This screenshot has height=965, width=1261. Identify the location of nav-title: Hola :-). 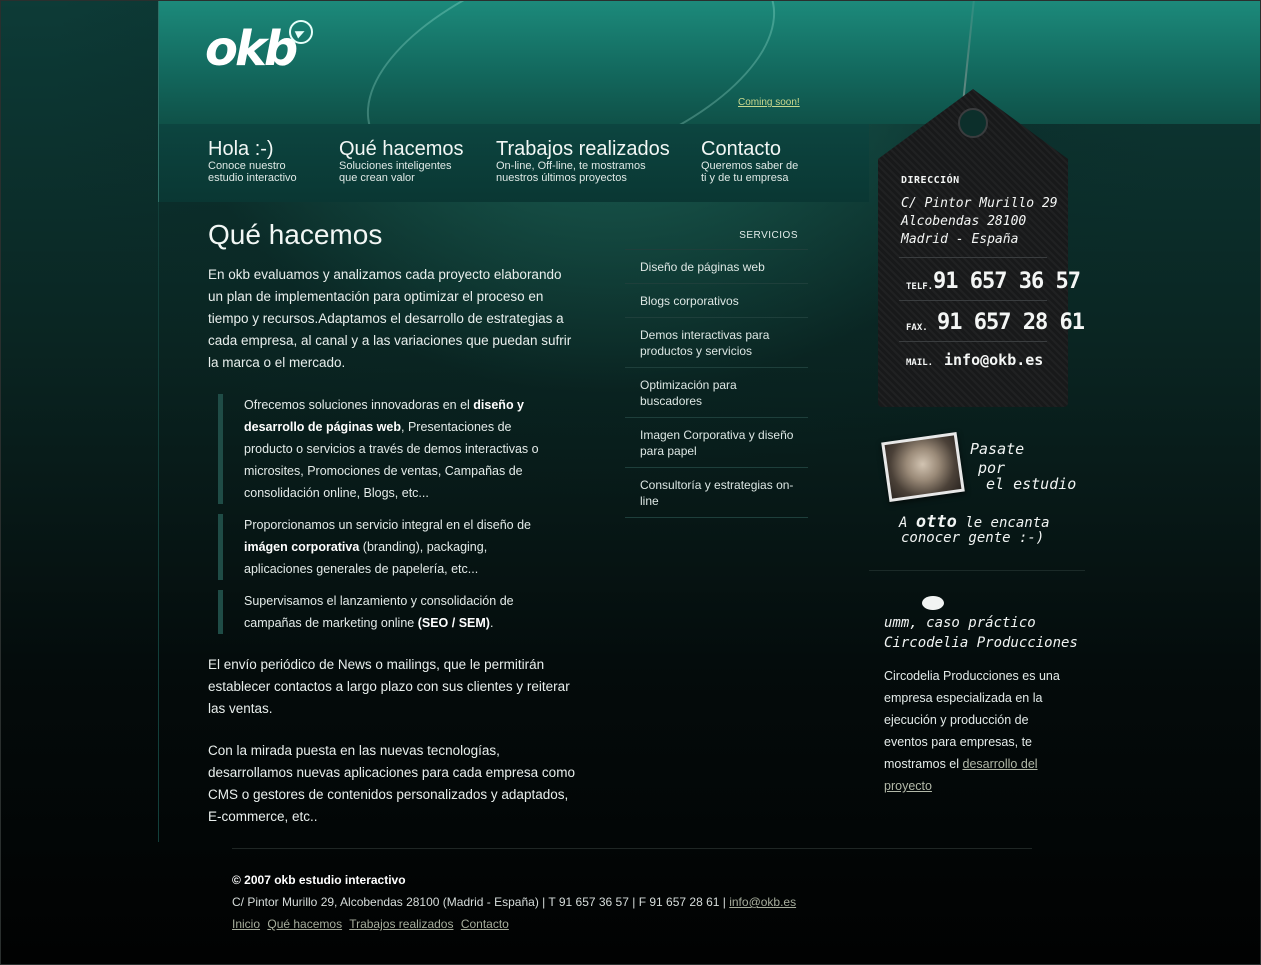
(241, 149).